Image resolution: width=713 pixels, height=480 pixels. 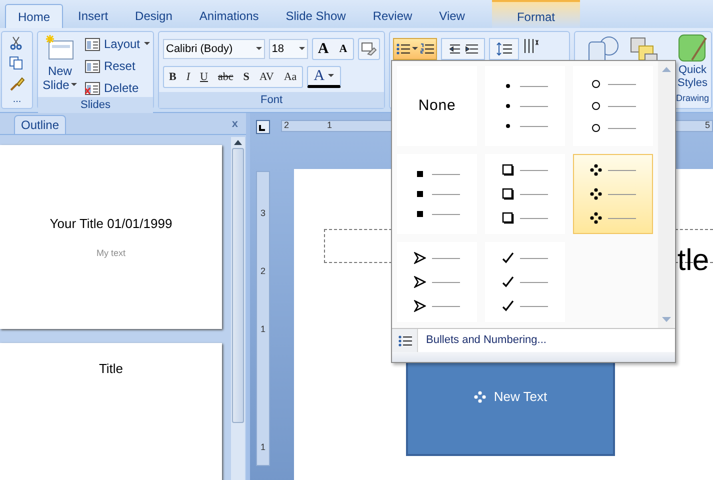 What do you see at coordinates (40, 124) in the screenshot?
I see `outline-tab: Outline` at bounding box center [40, 124].